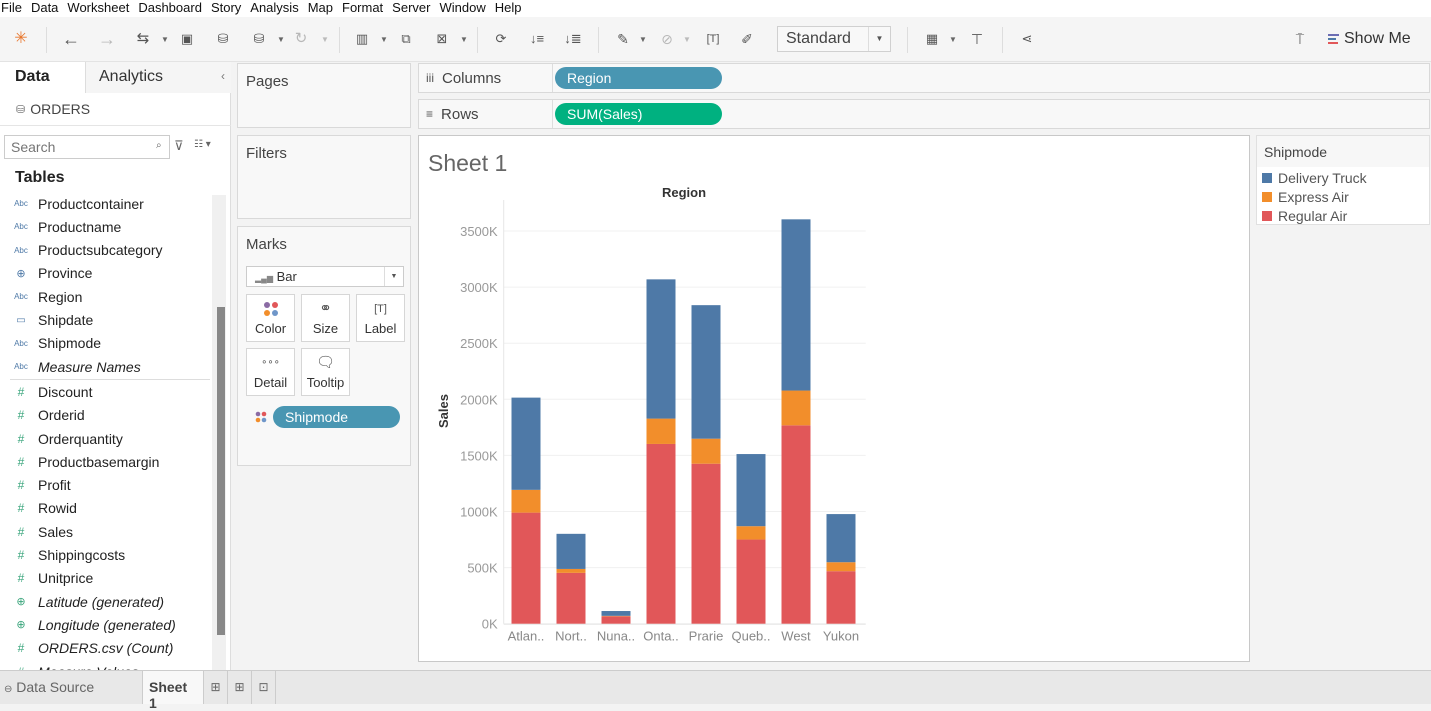 The height and width of the screenshot is (711, 1431). What do you see at coordinates (53, 109) in the screenshot?
I see `datasource-item: ⛁ ORDERS` at bounding box center [53, 109].